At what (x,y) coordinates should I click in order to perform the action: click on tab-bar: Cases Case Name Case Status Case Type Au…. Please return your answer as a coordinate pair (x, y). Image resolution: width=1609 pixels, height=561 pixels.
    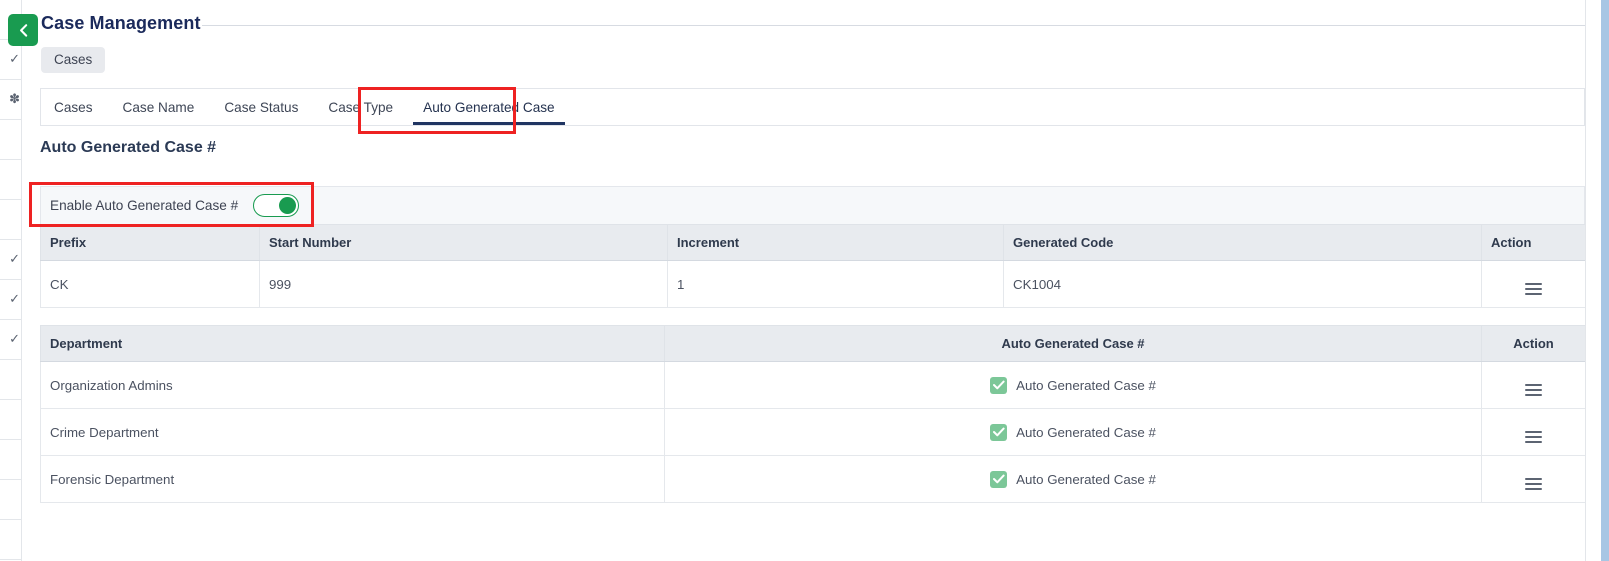
    Looking at the image, I should click on (812, 107).